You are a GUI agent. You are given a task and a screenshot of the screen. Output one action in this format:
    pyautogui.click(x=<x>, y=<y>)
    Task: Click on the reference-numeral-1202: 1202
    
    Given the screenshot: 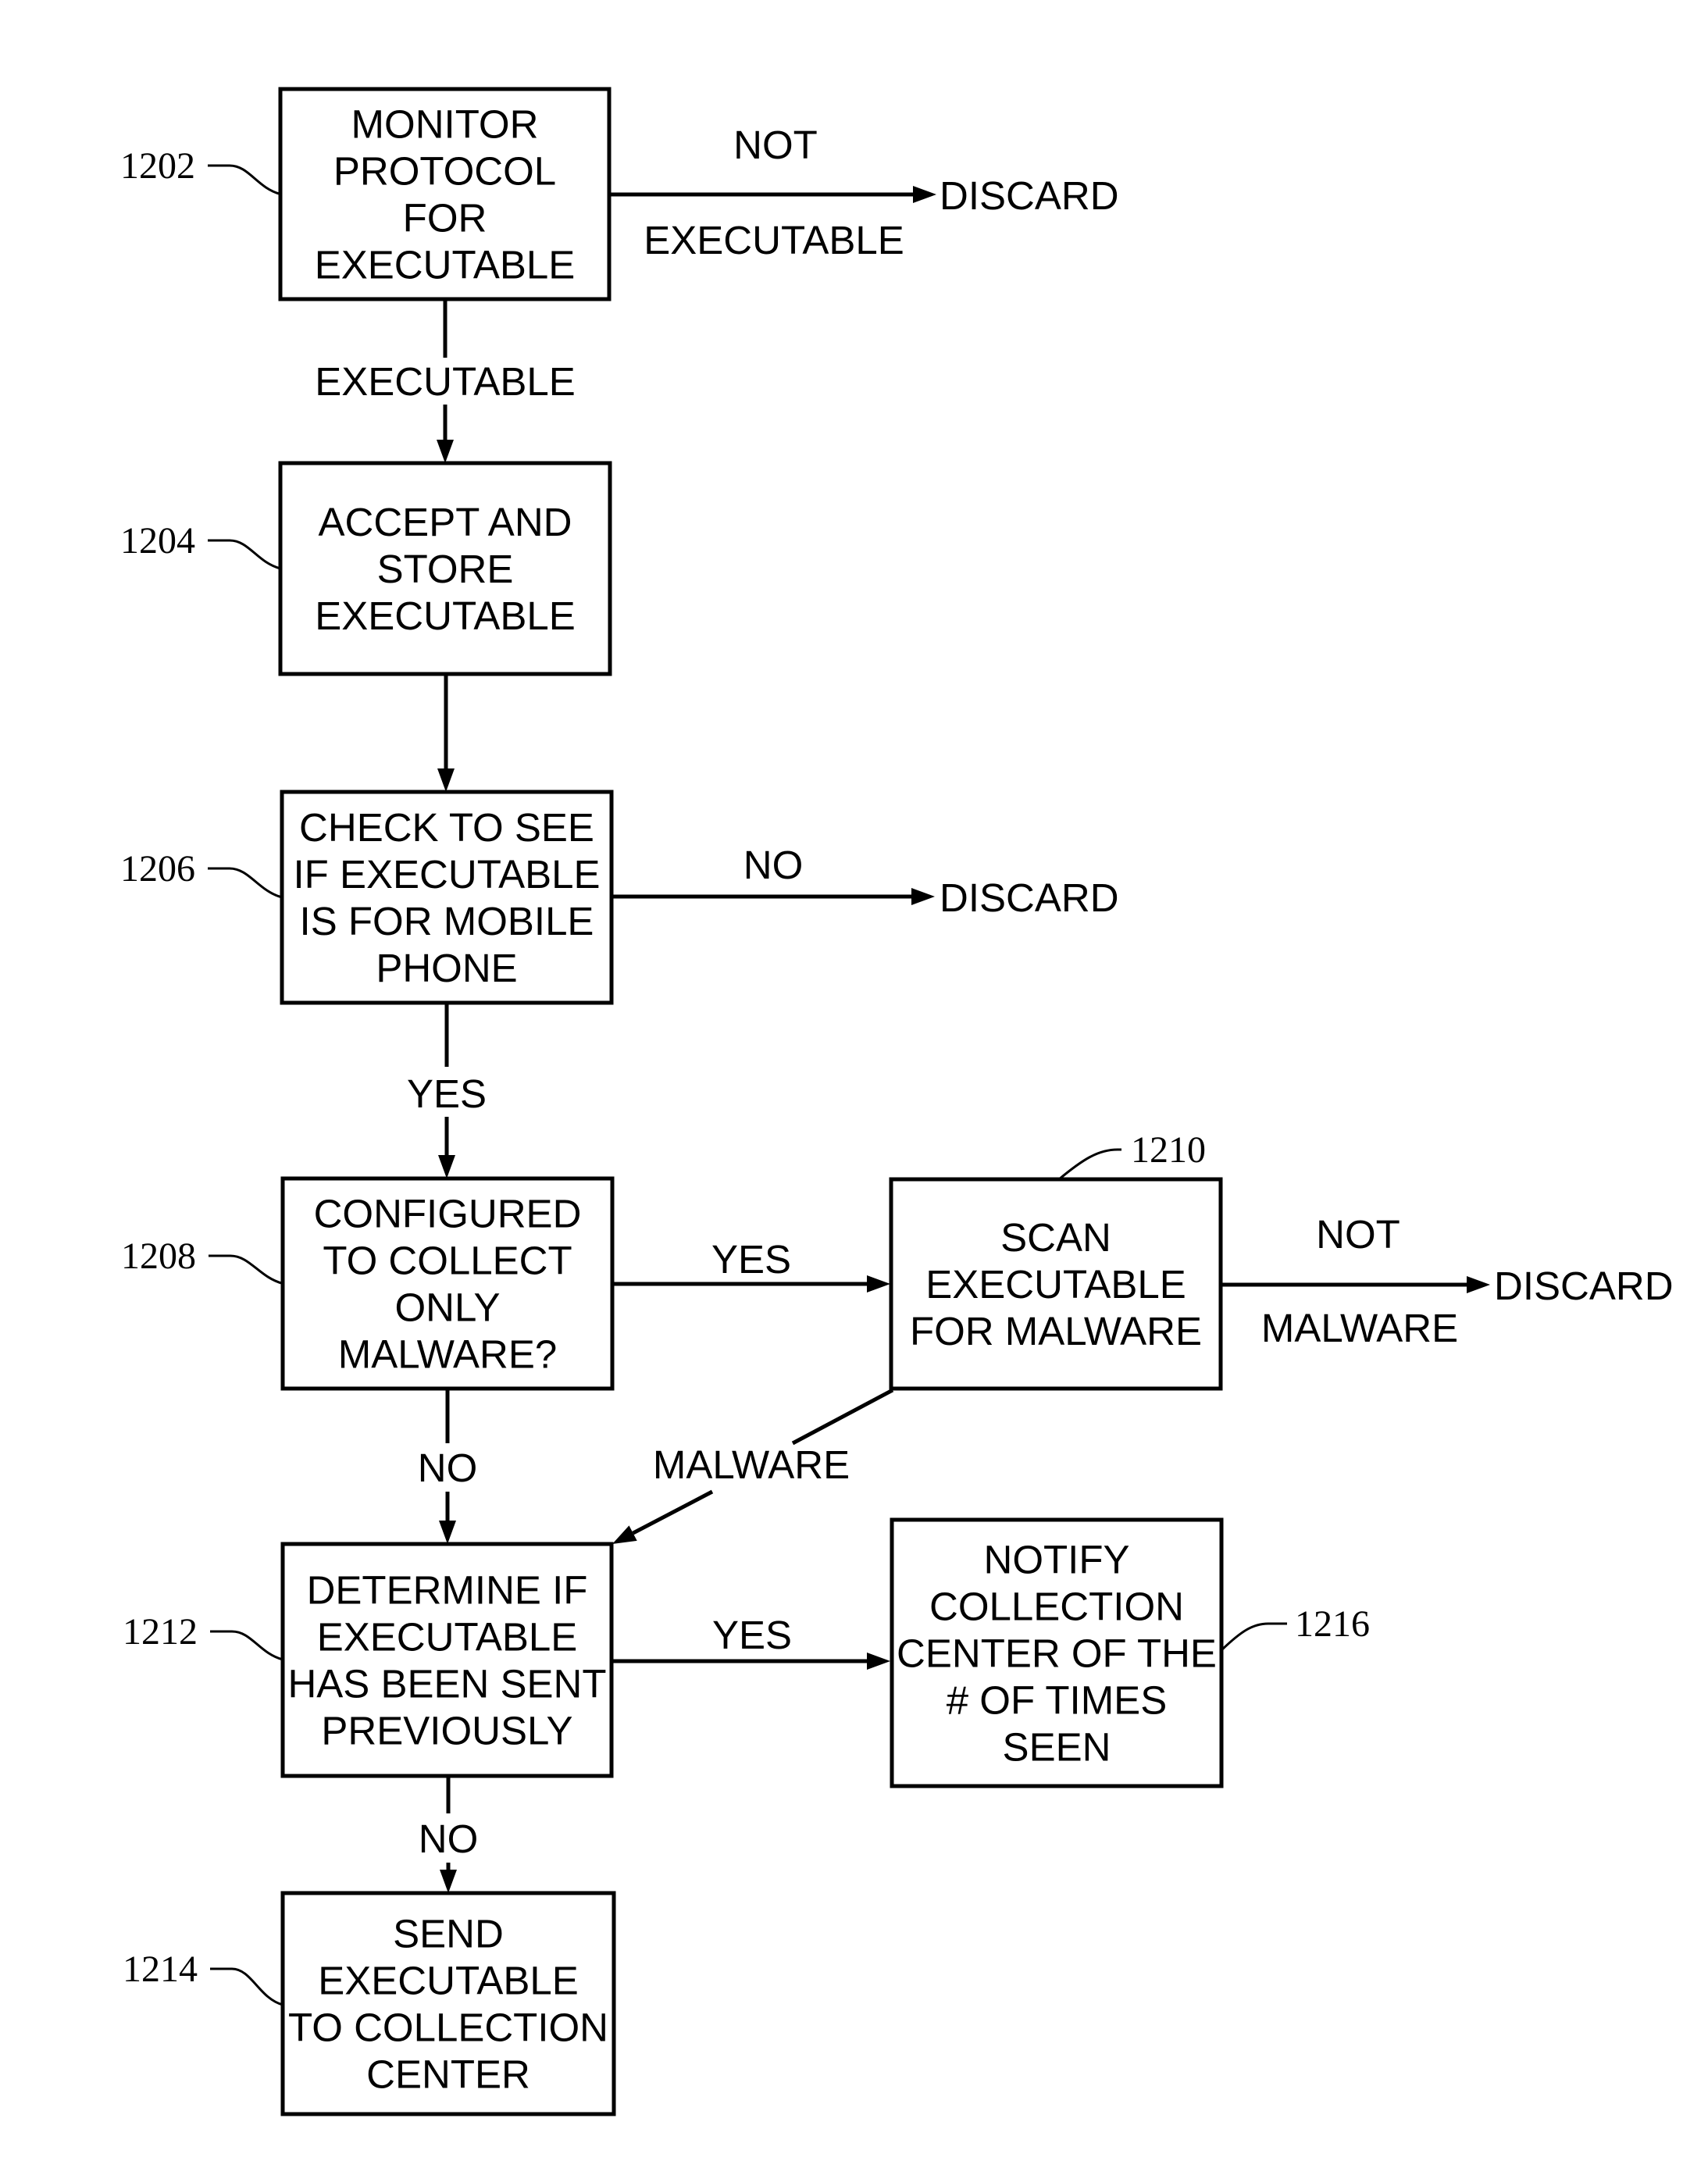 What is the action you would take?
    pyautogui.click(x=157, y=166)
    